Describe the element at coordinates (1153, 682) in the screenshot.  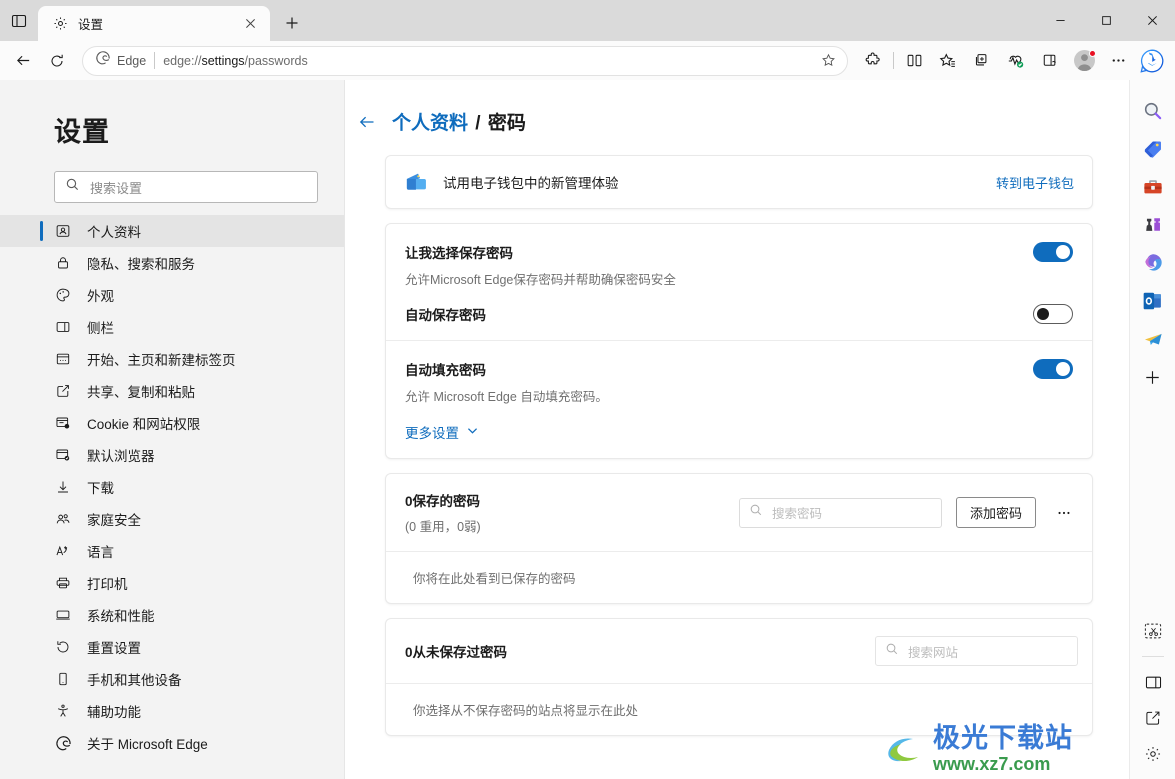
I see `sidebar-toggle-icon` at that location.